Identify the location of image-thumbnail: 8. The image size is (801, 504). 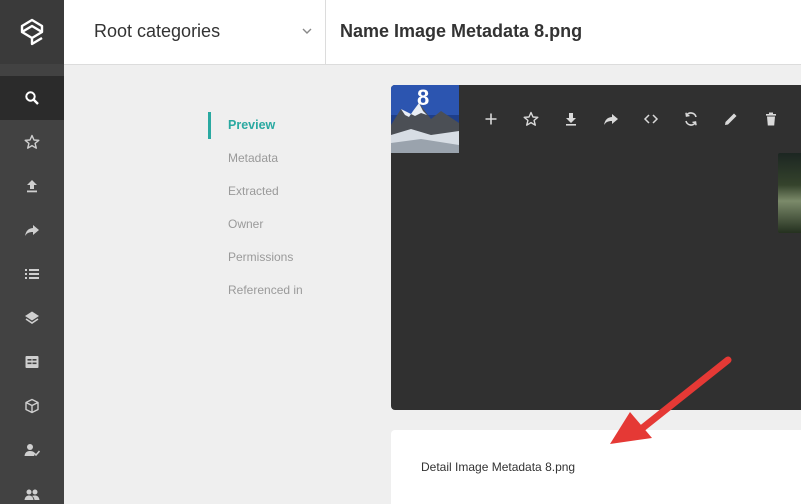
(425, 119).